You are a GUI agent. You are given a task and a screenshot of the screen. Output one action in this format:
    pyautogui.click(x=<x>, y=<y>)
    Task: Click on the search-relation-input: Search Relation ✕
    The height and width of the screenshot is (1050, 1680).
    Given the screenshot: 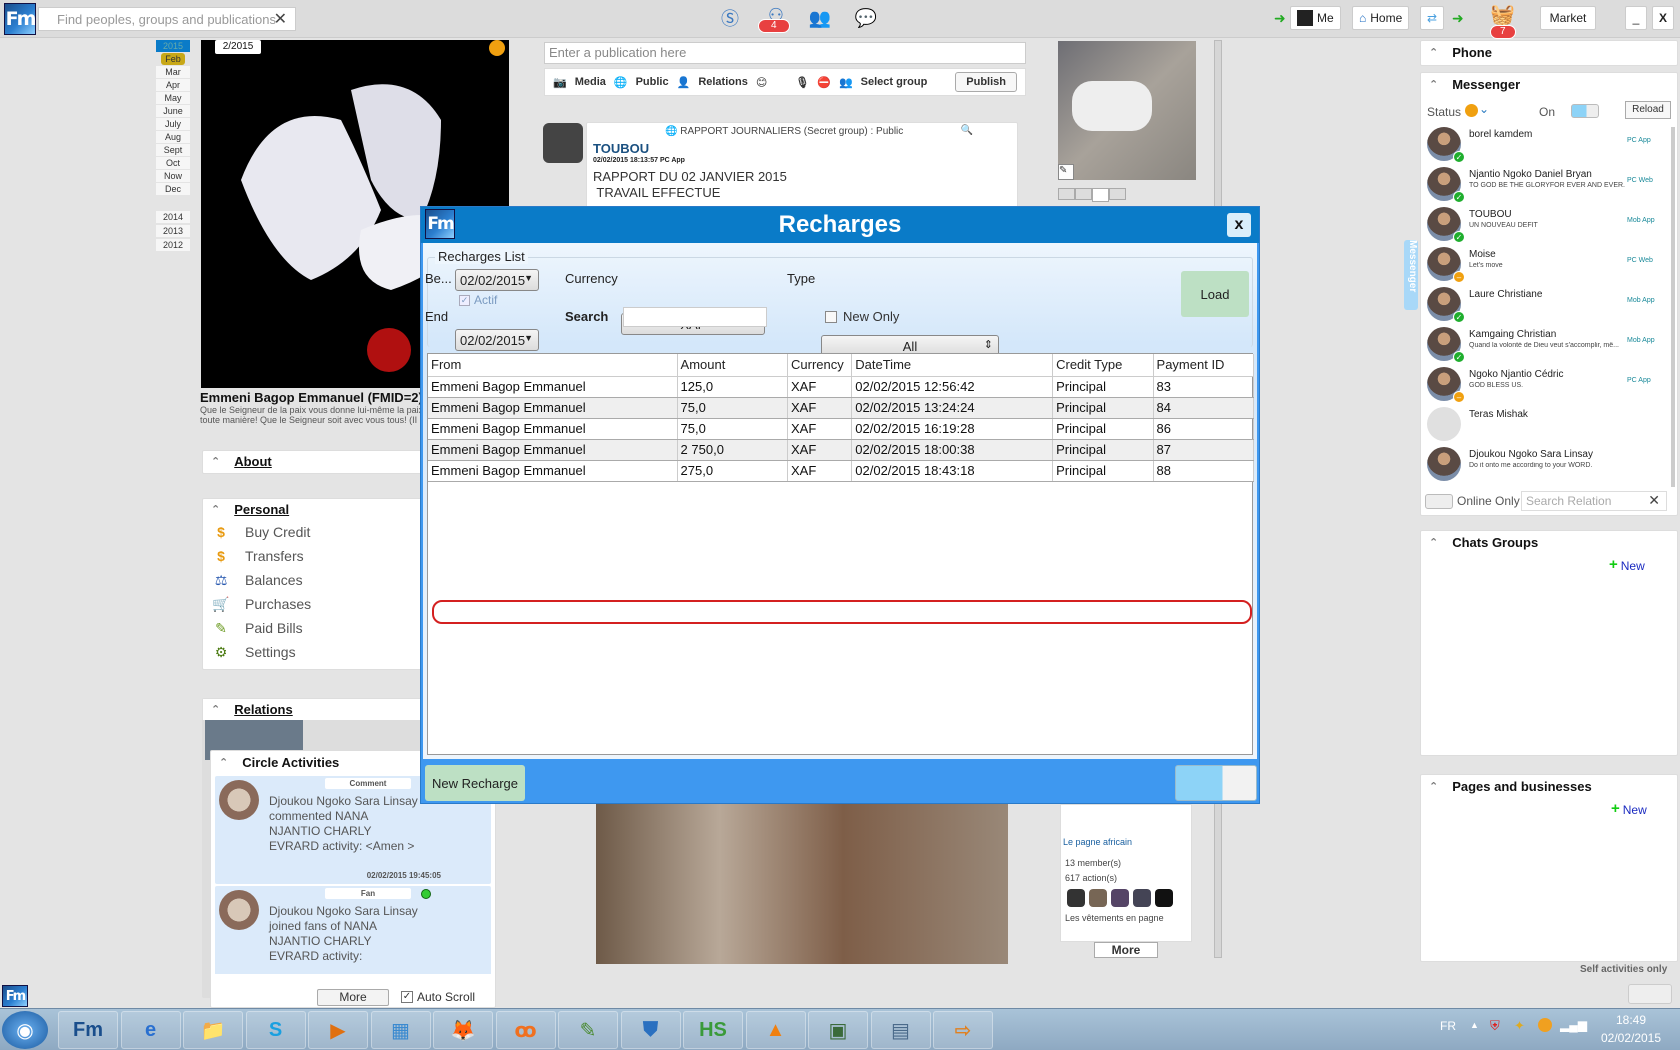 What is the action you would take?
    pyautogui.click(x=1594, y=501)
    